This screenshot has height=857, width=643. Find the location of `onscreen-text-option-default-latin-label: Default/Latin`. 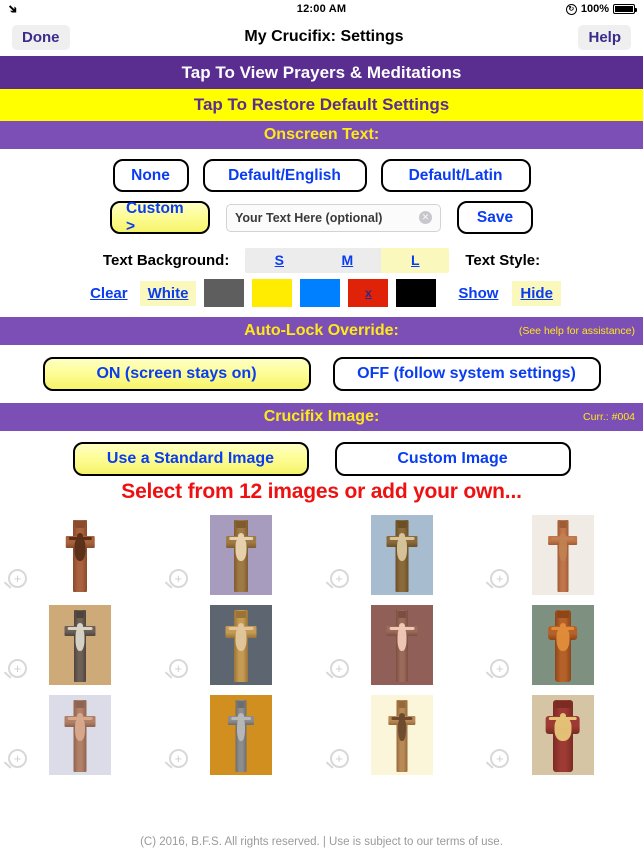

onscreen-text-option-default-latin-label: Default/Latin is located at coordinates (455, 175).